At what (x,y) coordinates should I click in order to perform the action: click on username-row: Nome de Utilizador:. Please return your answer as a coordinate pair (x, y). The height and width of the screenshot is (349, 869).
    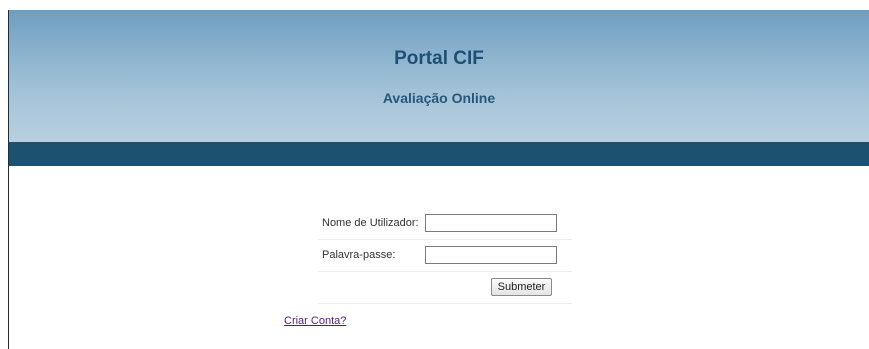
    Looking at the image, I should click on (445, 224).